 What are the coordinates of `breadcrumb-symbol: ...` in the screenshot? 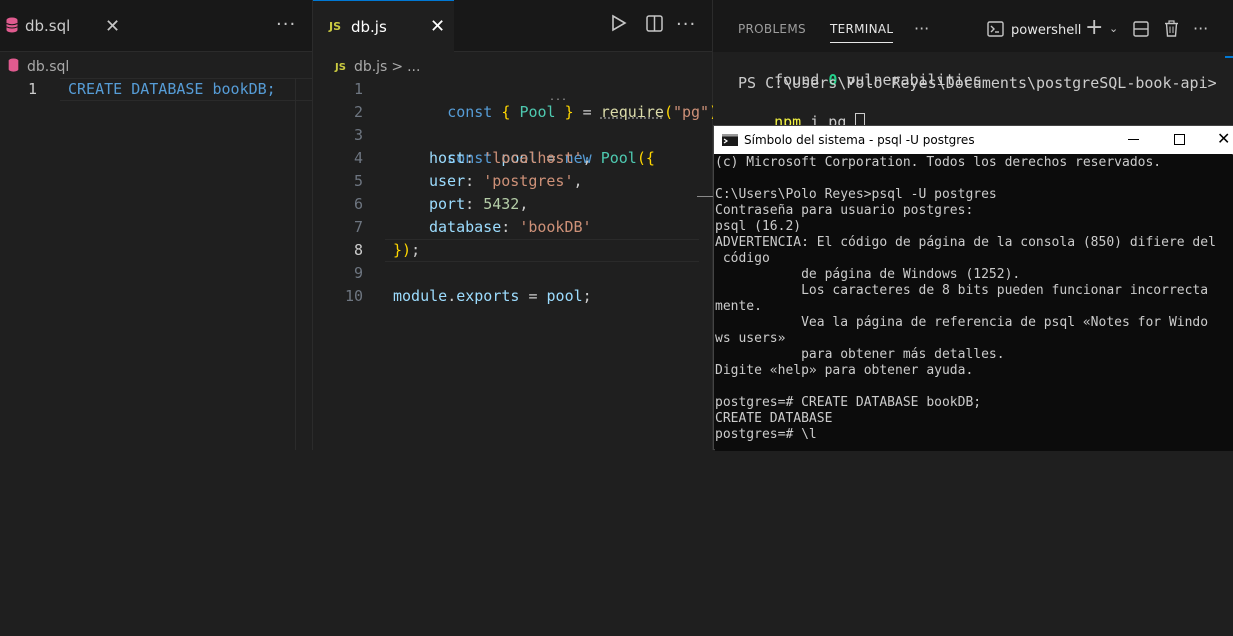 It's located at (414, 67).